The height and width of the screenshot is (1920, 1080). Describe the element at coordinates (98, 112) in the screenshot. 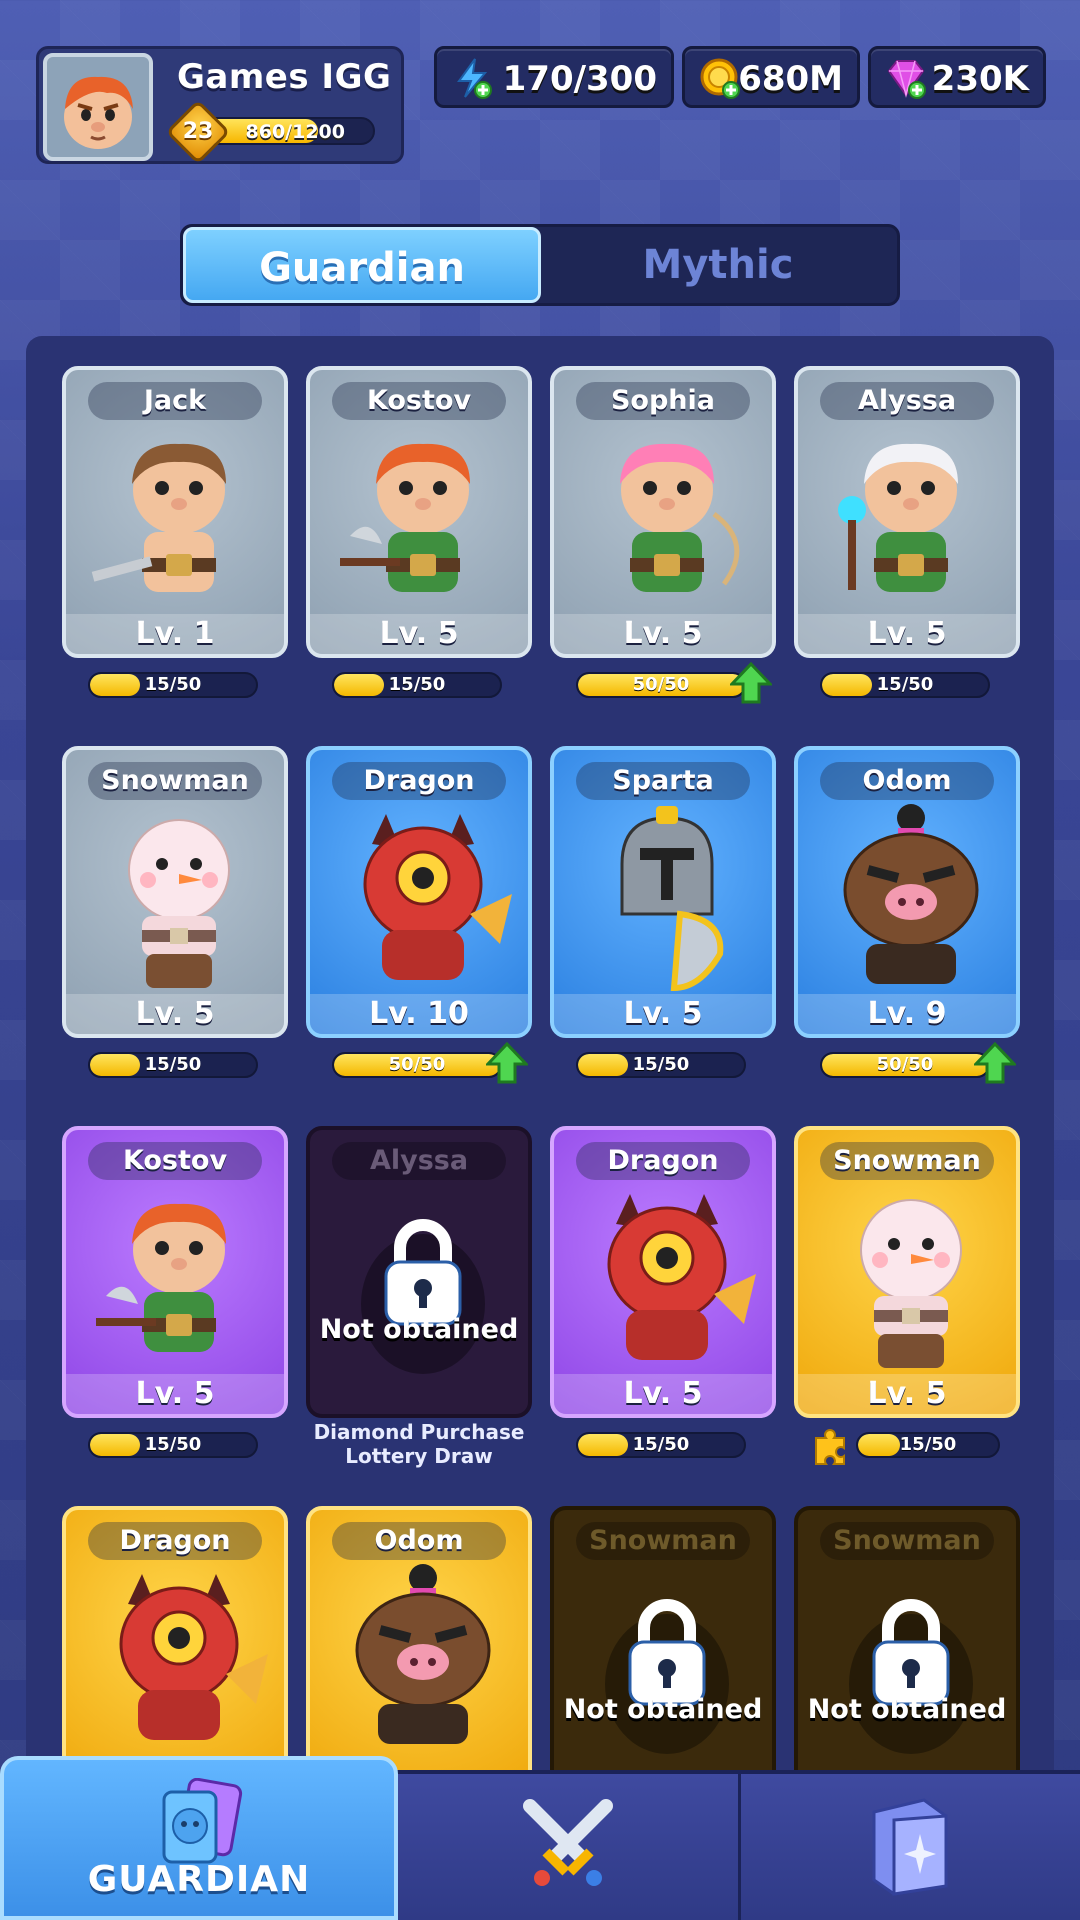

I see `avatar-face-icon` at that location.